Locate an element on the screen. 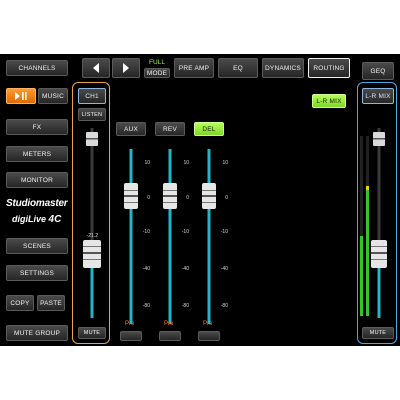 This screenshot has width=400, height=400. copy-button: COPY is located at coordinates (20, 303).